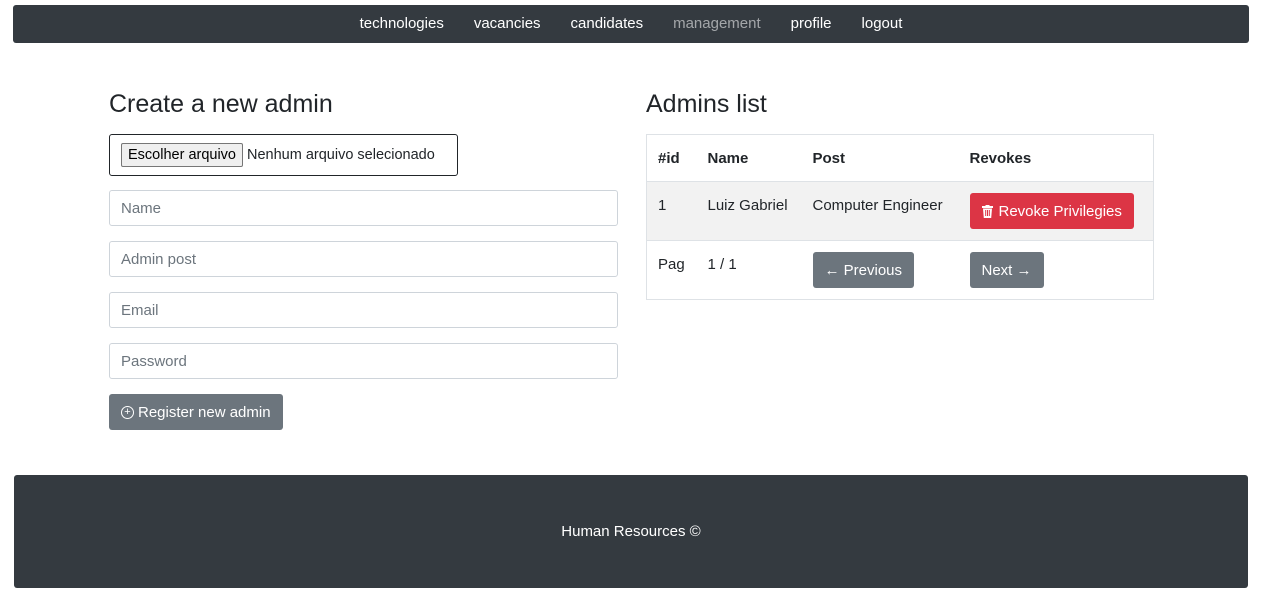 This screenshot has height=615, width=1261. Describe the element at coordinates (880, 211) in the screenshot. I see `admin-post-cell: Computer Engineer` at that location.